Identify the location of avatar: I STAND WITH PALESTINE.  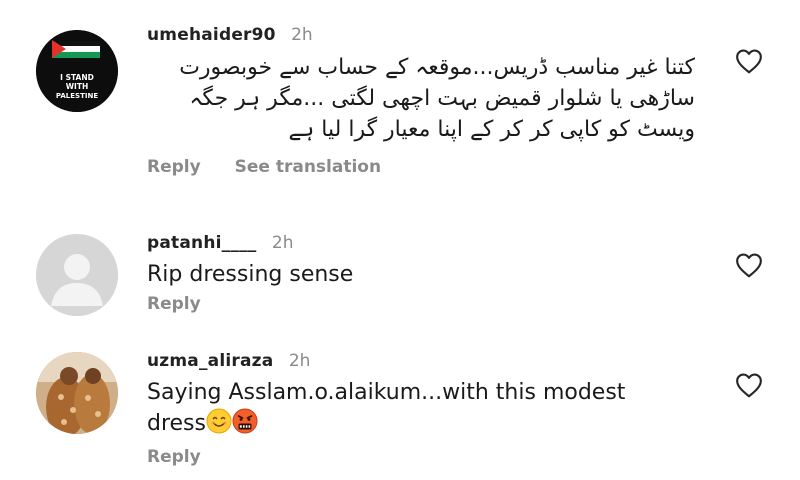
(77, 71).